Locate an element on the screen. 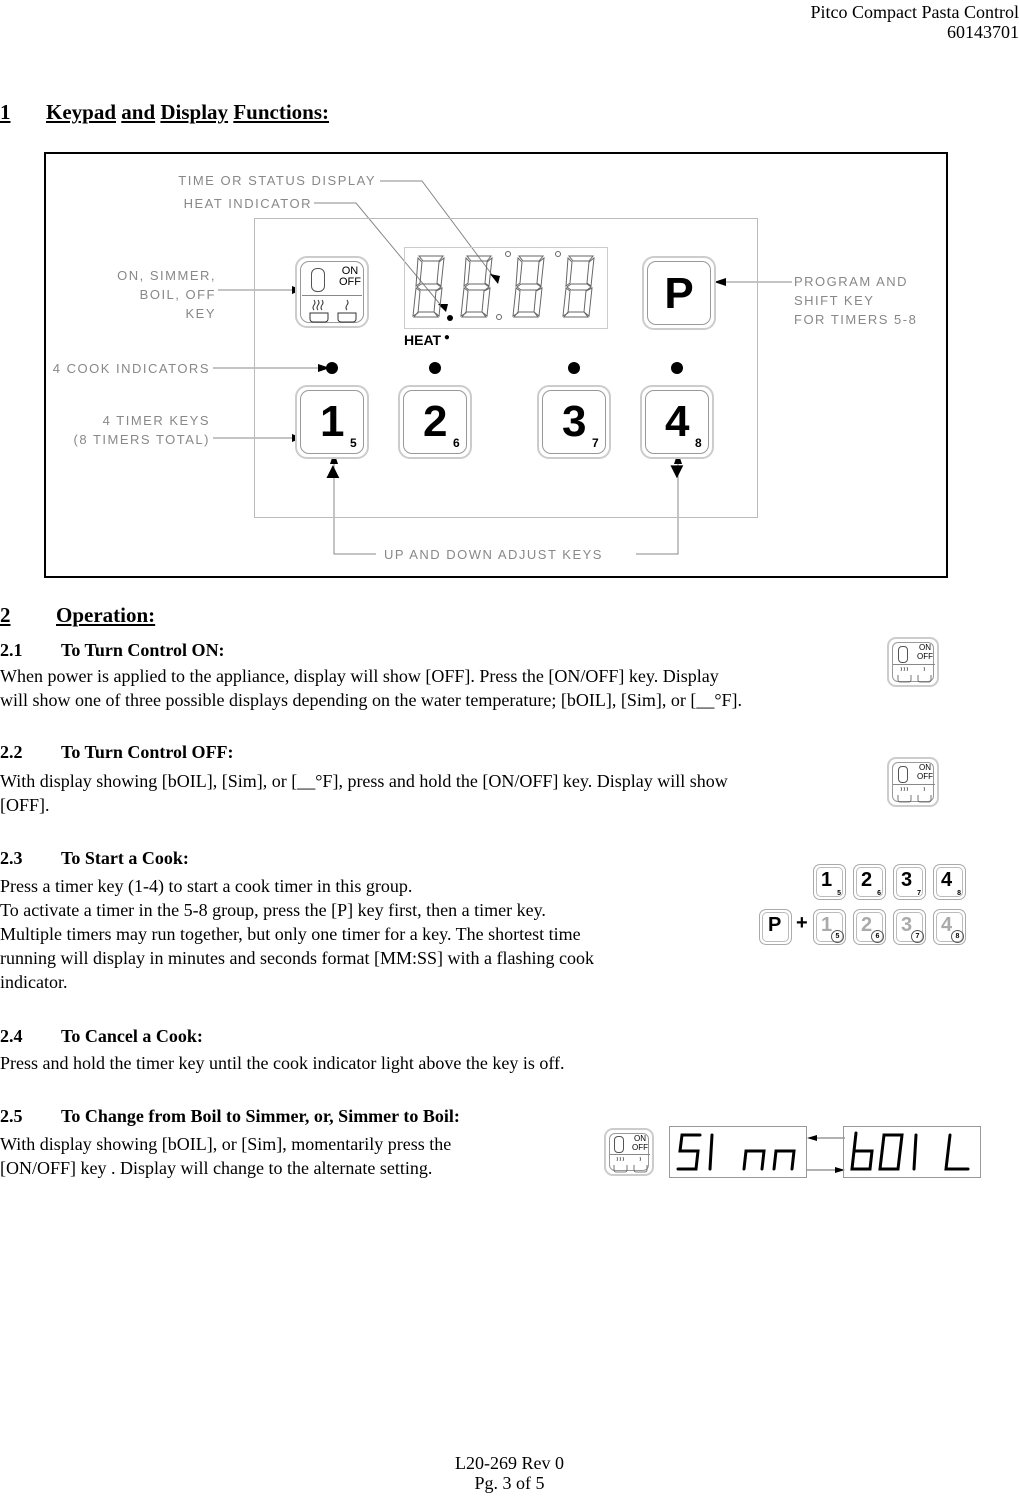 This screenshot has height=1496, width=1019. callout-line: ON, SIMMER, is located at coordinates (166, 275).